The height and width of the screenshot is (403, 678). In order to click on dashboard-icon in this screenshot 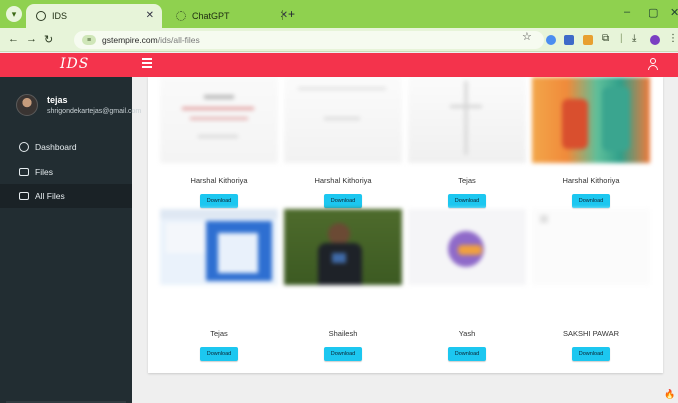, I will do `click(24, 147)`.